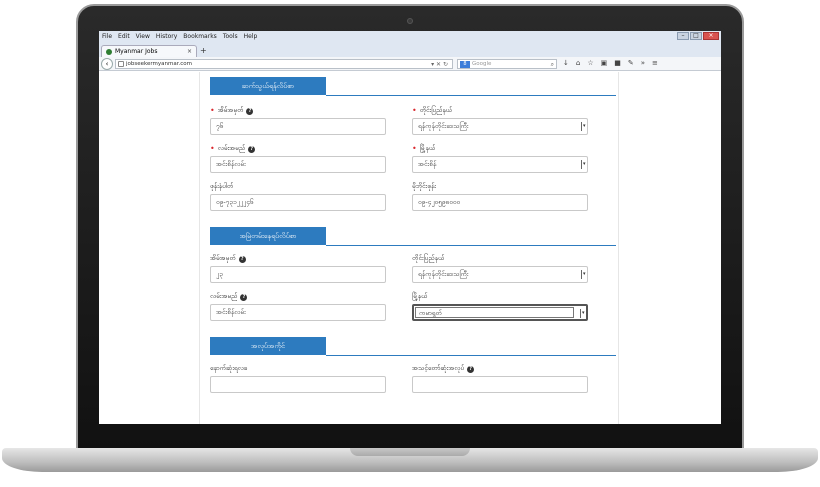 This screenshot has width=820, height=487. Describe the element at coordinates (410, 51) in the screenshot. I see `tab-bar: Myanmar Jobs × +` at that location.